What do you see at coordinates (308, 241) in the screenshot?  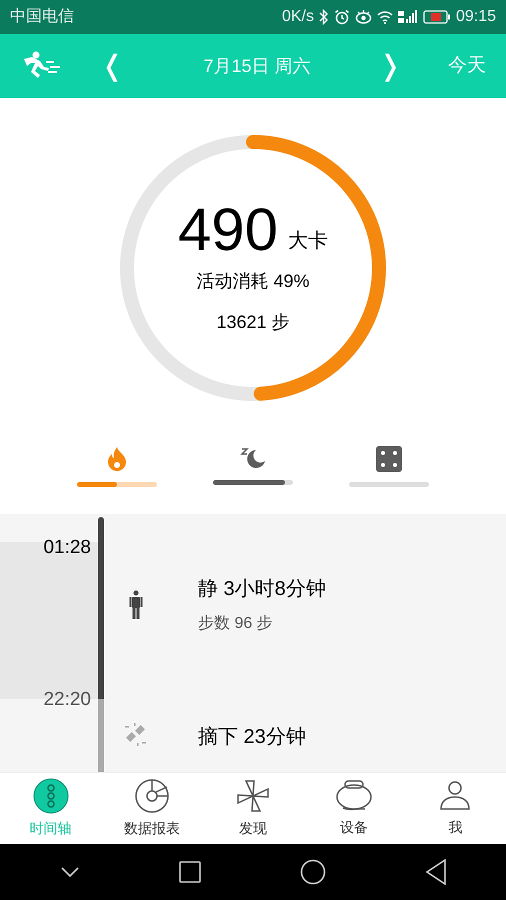 I see `calorie-unit: 大卡` at bounding box center [308, 241].